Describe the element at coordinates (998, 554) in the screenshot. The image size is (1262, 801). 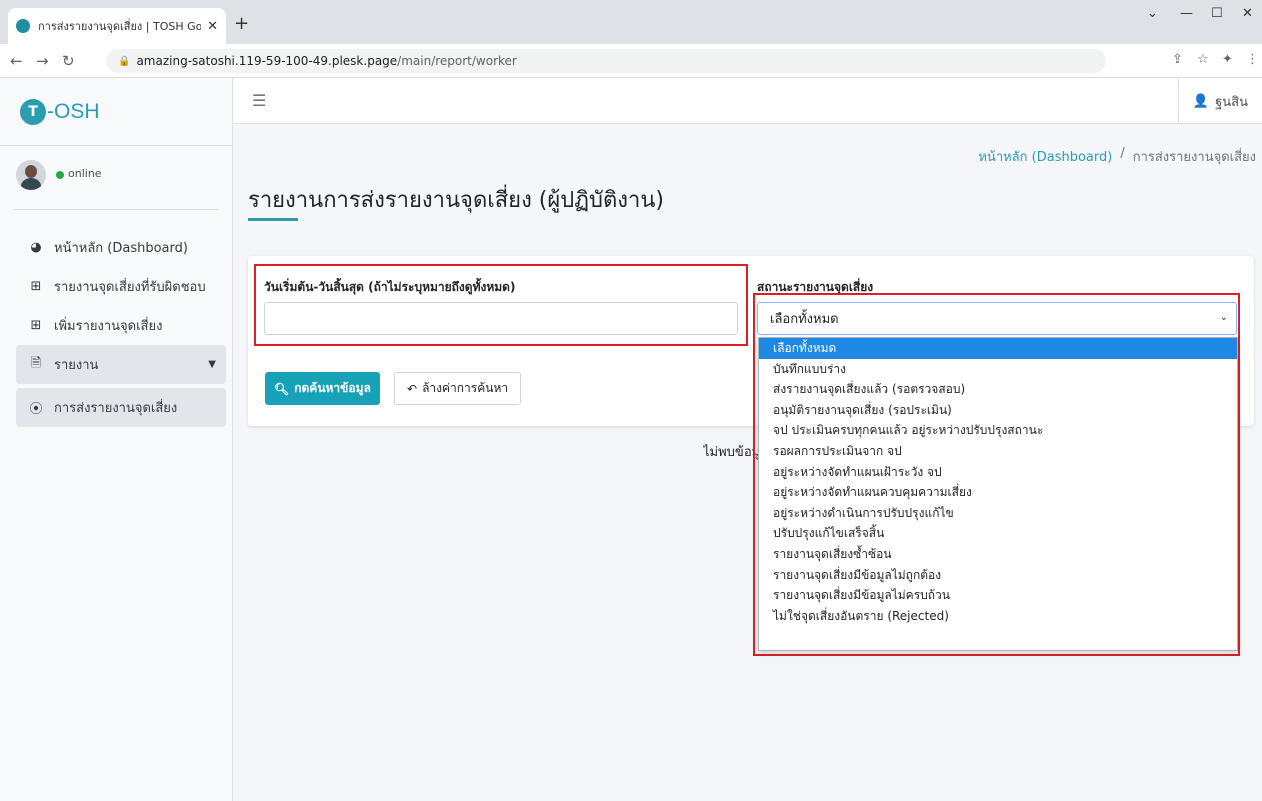
I see `status-option: รายงานจุดเสี่ยงซ้ำซ้อน` at that location.